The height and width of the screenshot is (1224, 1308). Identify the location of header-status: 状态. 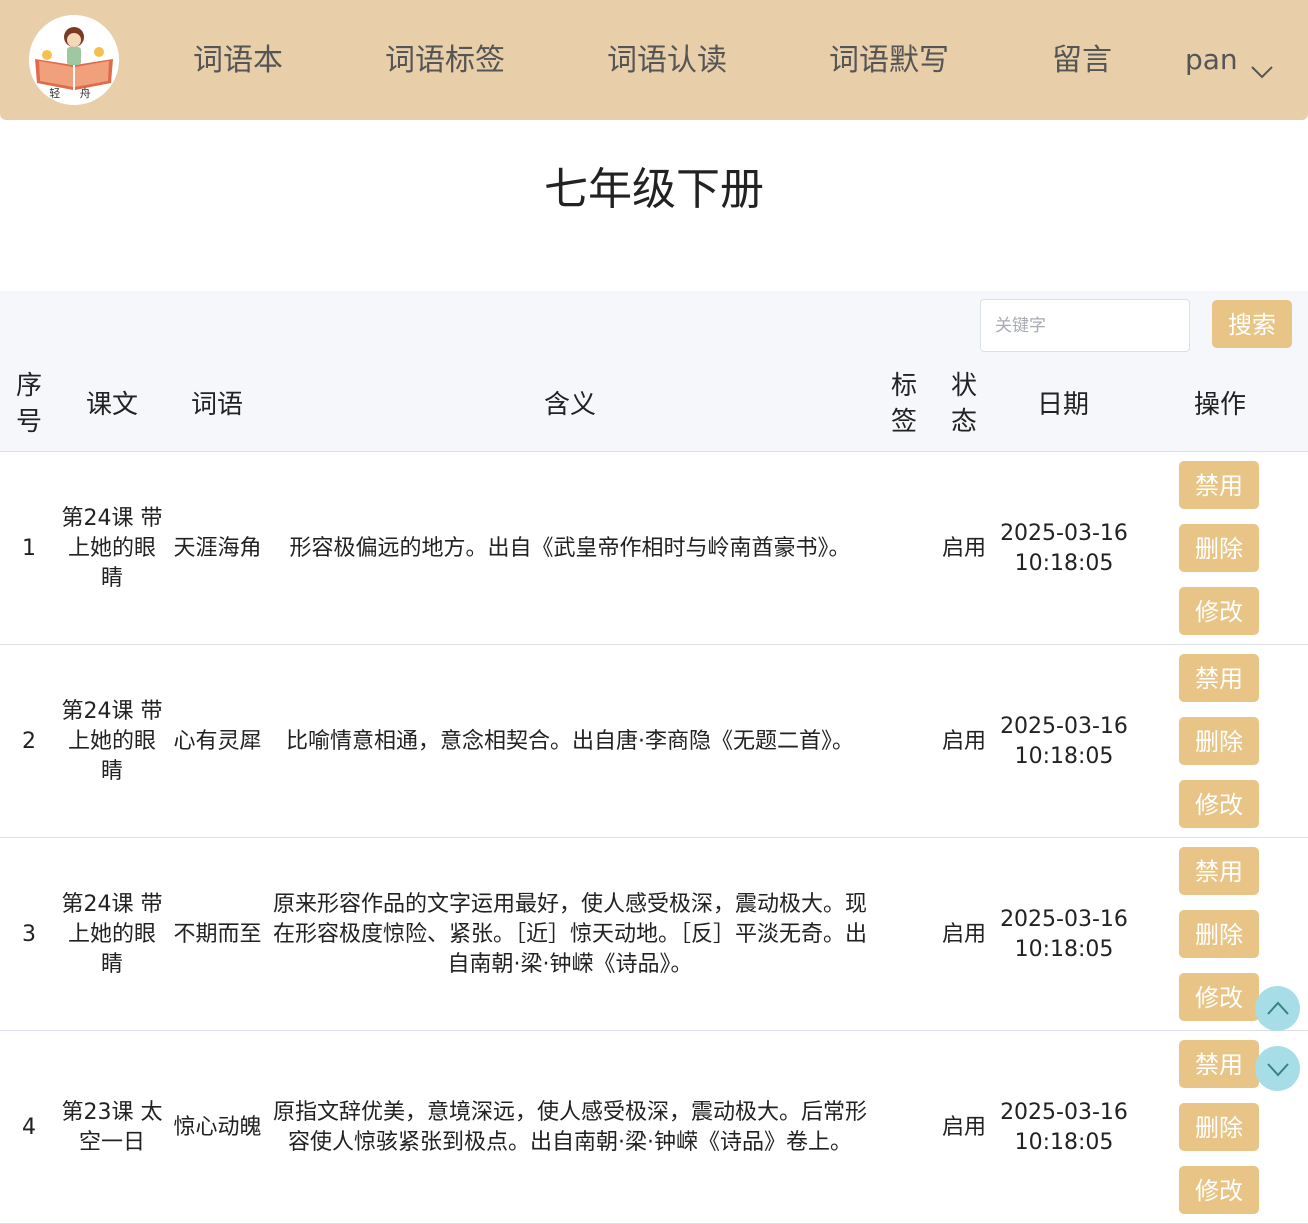
(963, 404).